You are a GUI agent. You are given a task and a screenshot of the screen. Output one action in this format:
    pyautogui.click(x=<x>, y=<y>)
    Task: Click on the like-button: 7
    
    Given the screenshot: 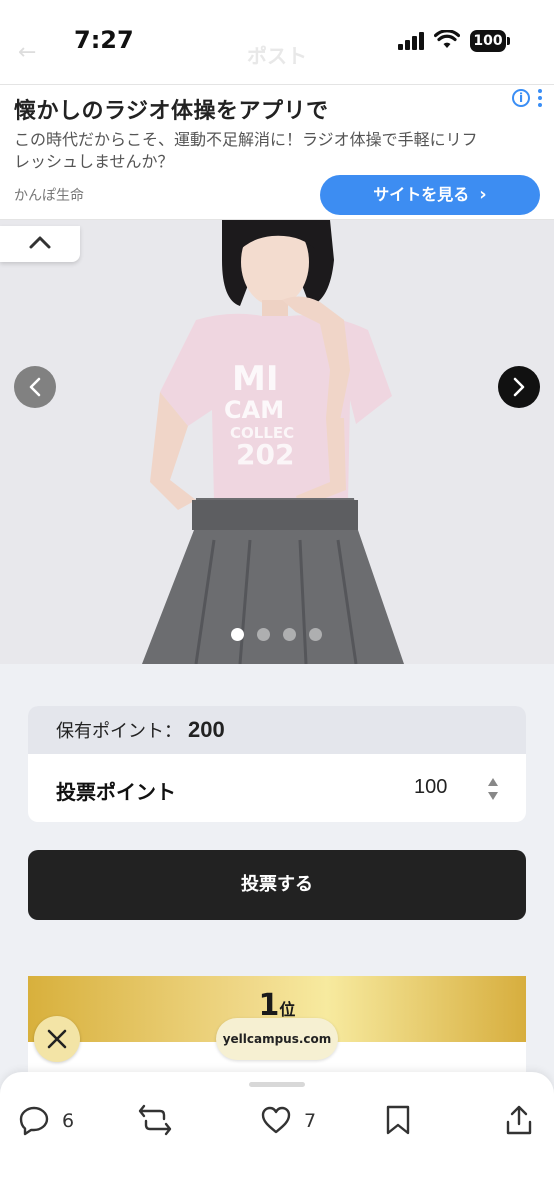 What is the action you would take?
    pyautogui.click(x=295, y=1121)
    